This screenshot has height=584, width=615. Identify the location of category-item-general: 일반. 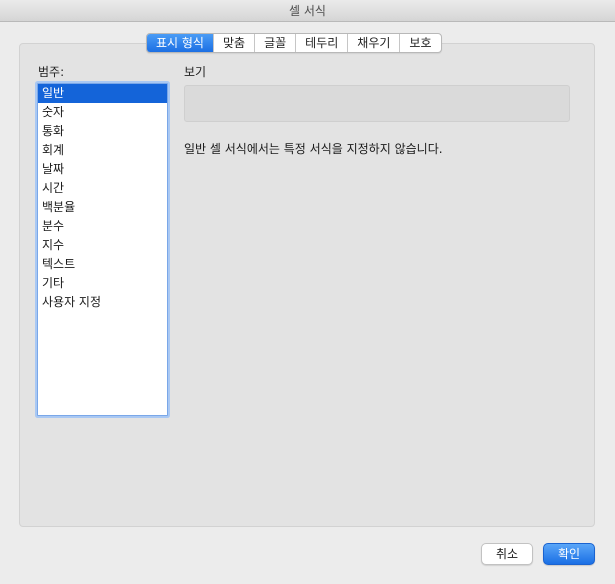
(102, 93).